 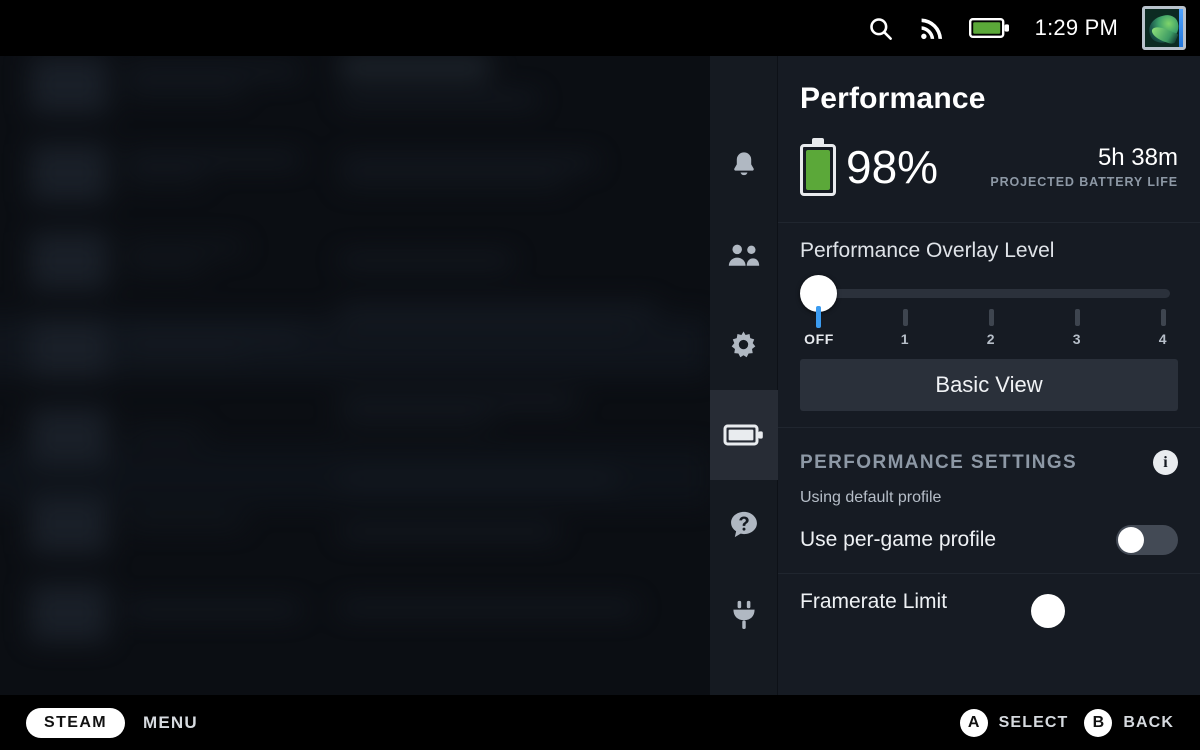 What do you see at coordinates (994, 293) in the screenshot?
I see `slider-track` at bounding box center [994, 293].